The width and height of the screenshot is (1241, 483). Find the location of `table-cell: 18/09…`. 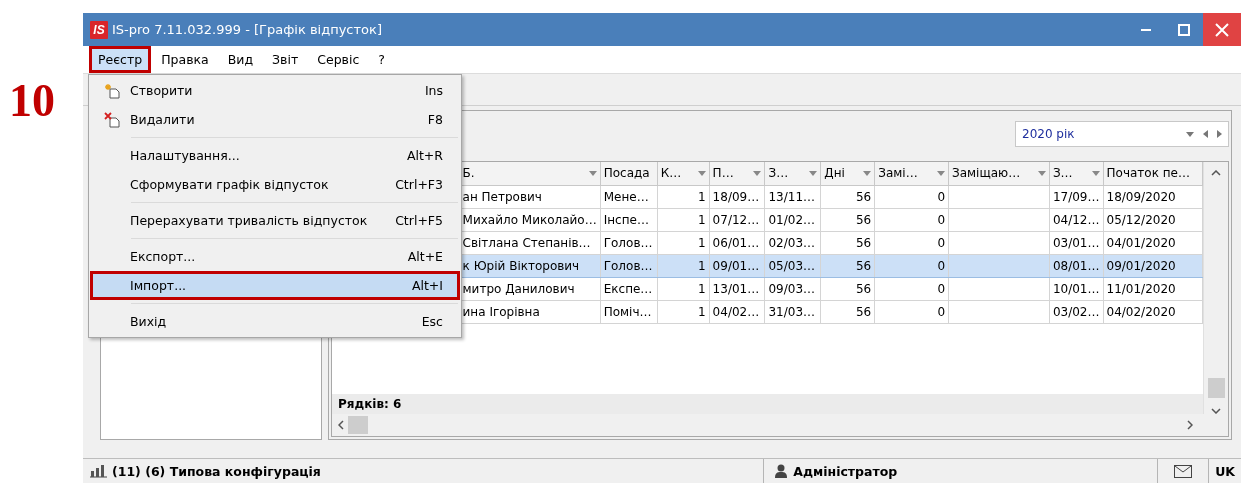

table-cell: 18/09… is located at coordinates (737, 196).